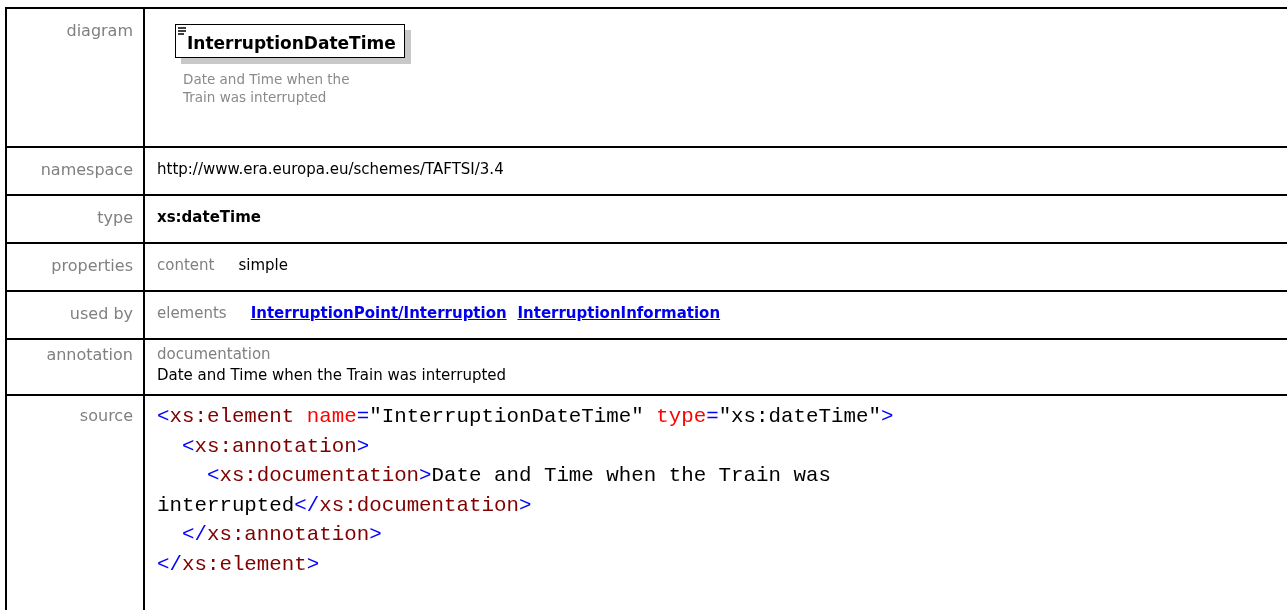  What do you see at coordinates (275, 446) in the screenshot?
I see `code-line: <xs:annotation>` at bounding box center [275, 446].